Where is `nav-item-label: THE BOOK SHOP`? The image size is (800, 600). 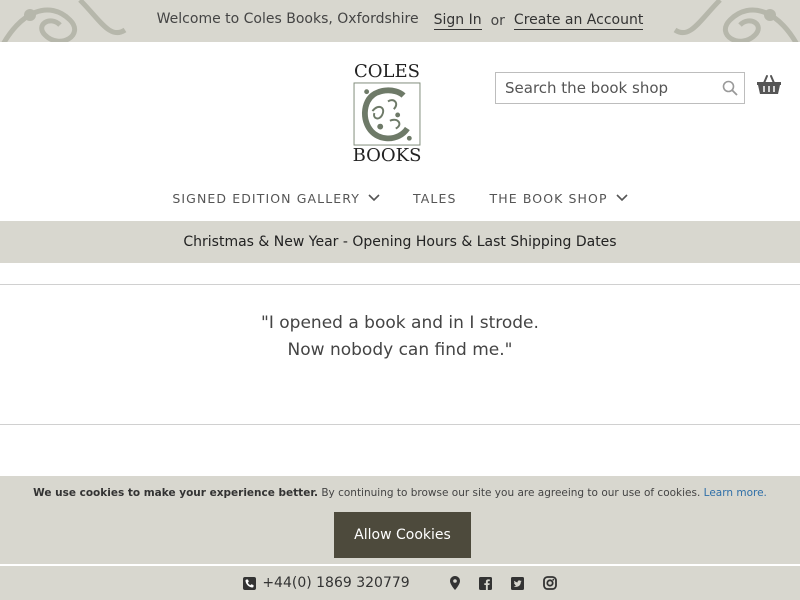
nav-item-label: THE BOOK SHOP is located at coordinates (548, 198).